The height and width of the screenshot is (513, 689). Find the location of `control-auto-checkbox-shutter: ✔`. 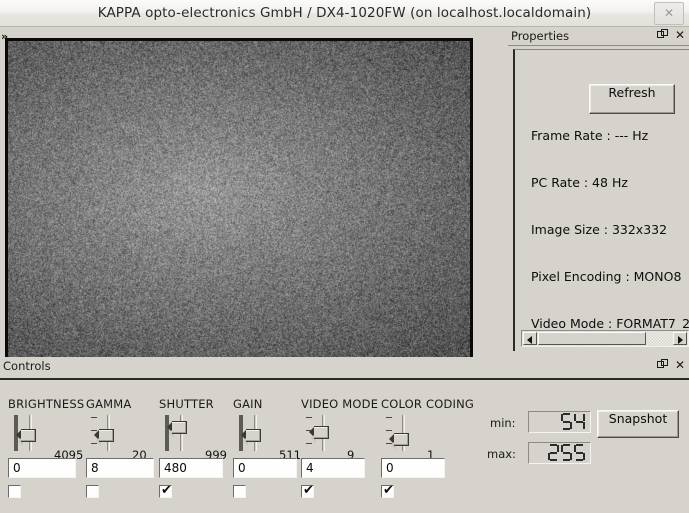

control-auto-checkbox-shutter: ✔ is located at coordinates (165, 490).